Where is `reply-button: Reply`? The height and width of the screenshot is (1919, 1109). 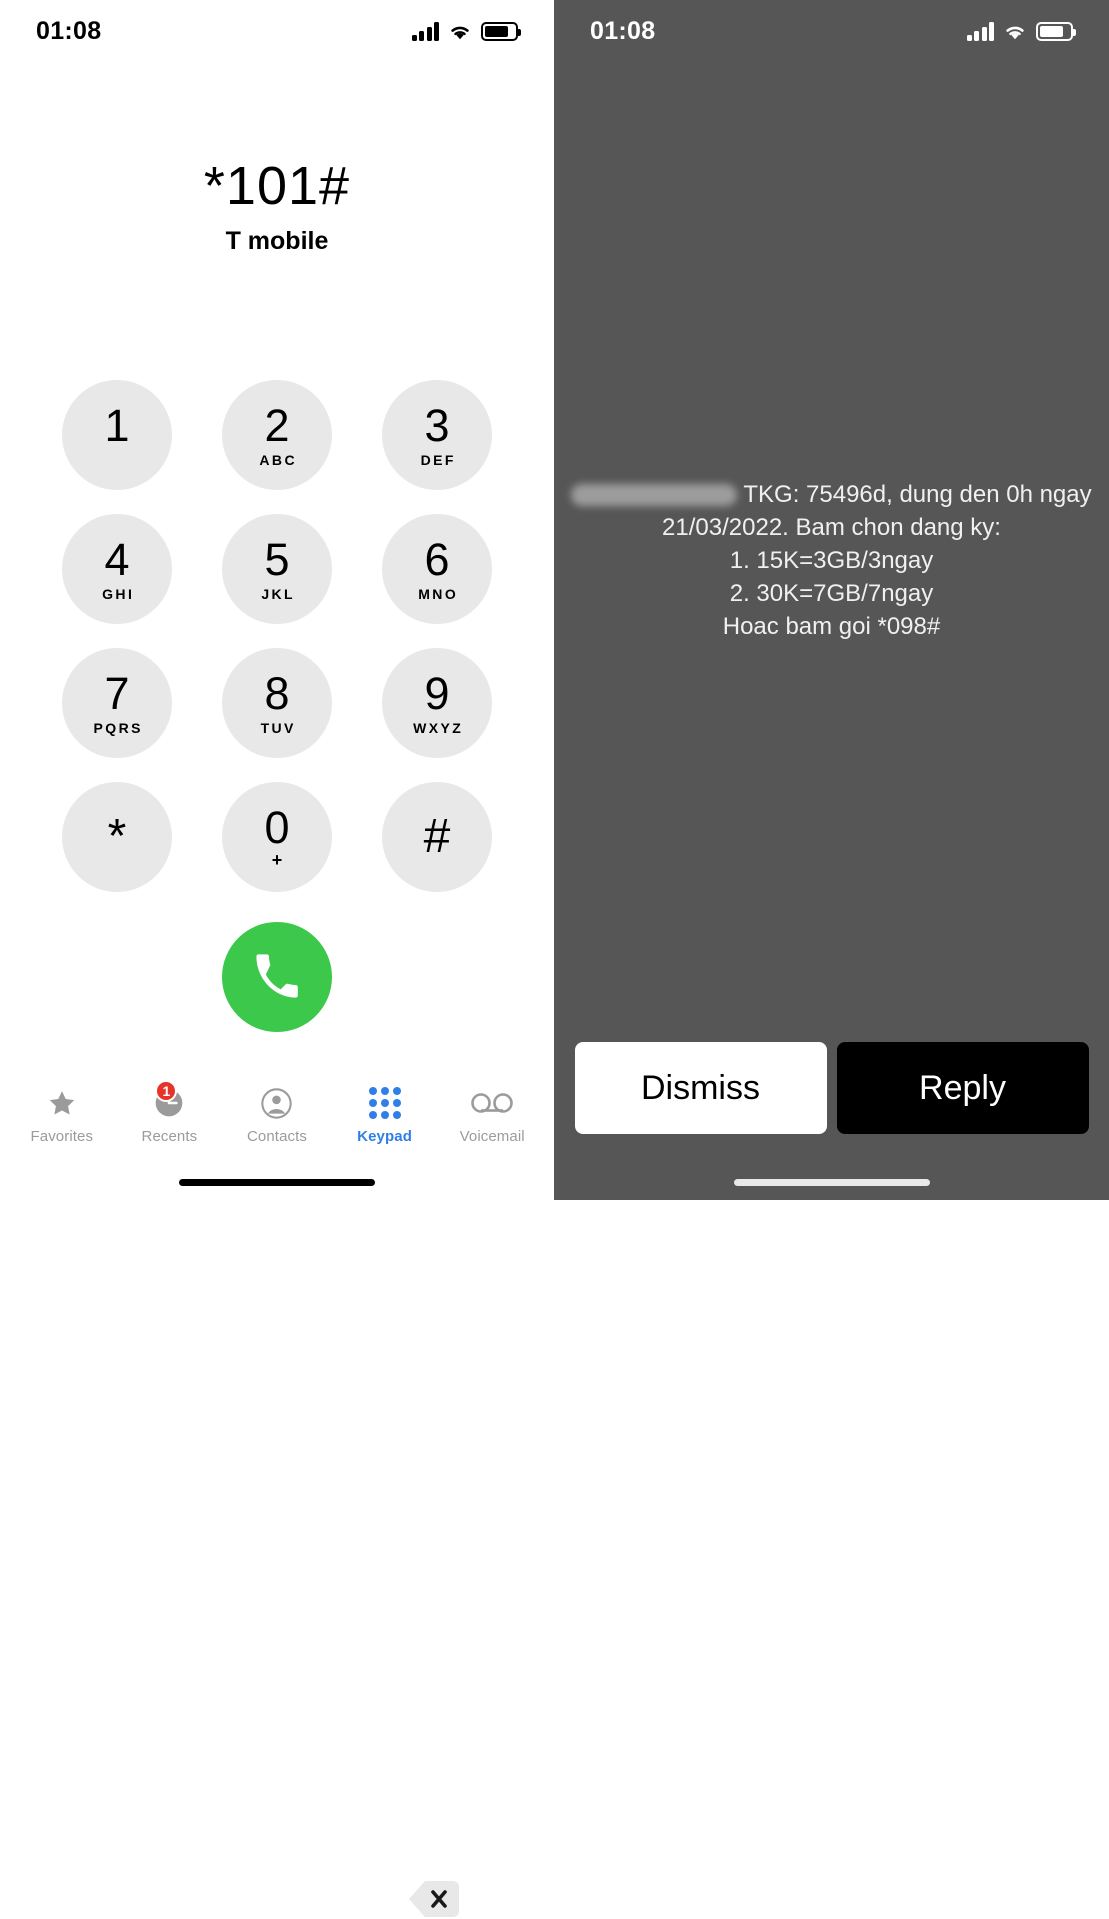 reply-button: Reply is located at coordinates (962, 1088).